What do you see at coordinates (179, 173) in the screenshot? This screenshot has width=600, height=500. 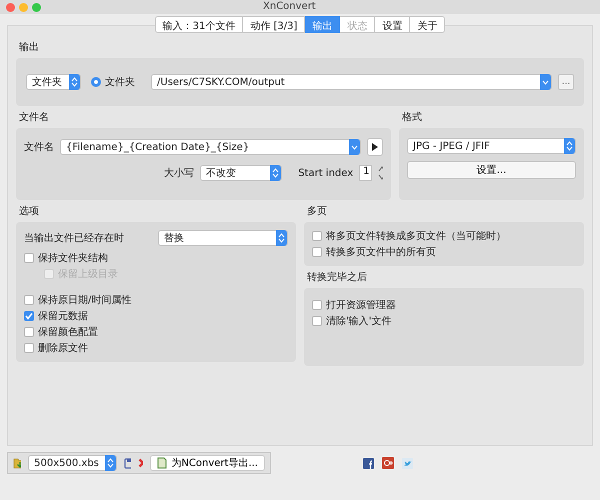 I see `field-label: 大小写` at bounding box center [179, 173].